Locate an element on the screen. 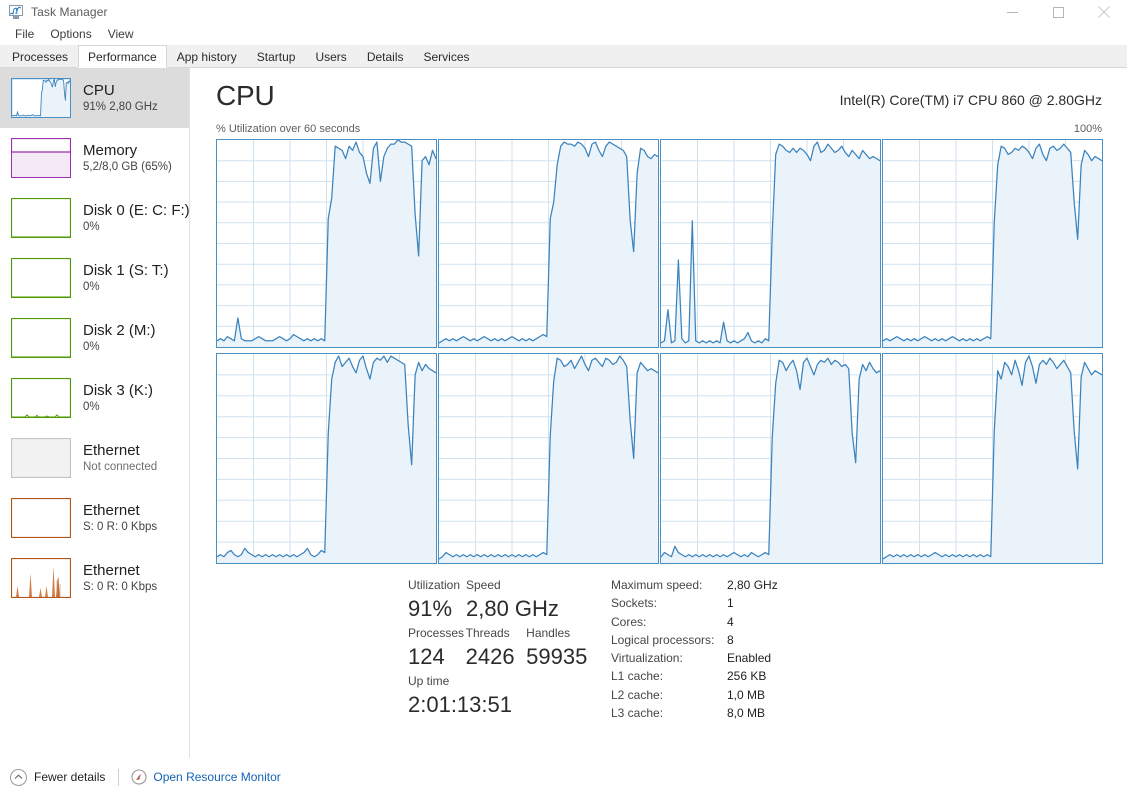 The image size is (1127, 796). tab-startup: Startup is located at coordinates (276, 56).